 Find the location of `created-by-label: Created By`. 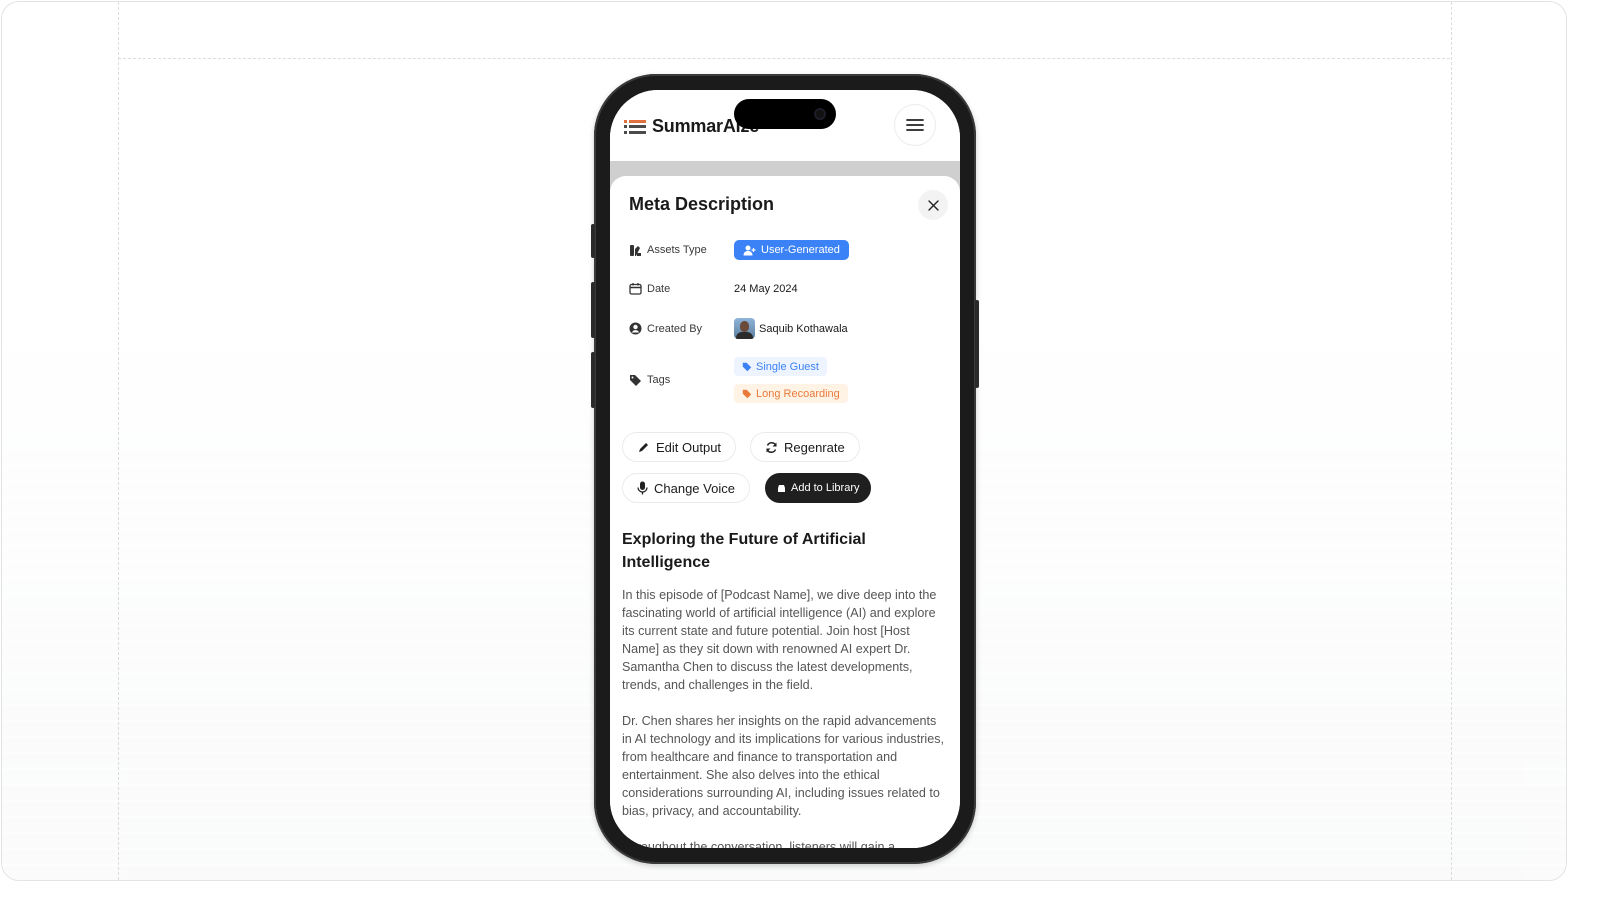

created-by-label: Created By is located at coordinates (675, 328).